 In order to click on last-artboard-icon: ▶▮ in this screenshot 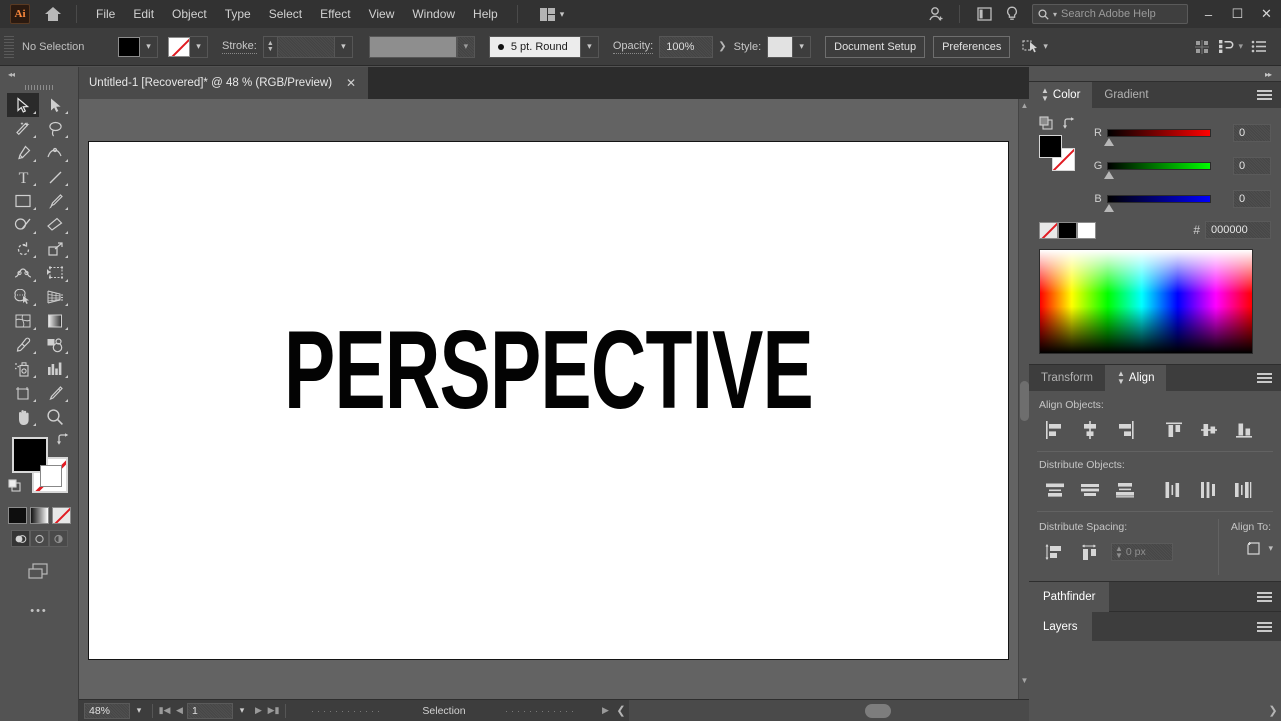, I will do `click(273, 710)`.